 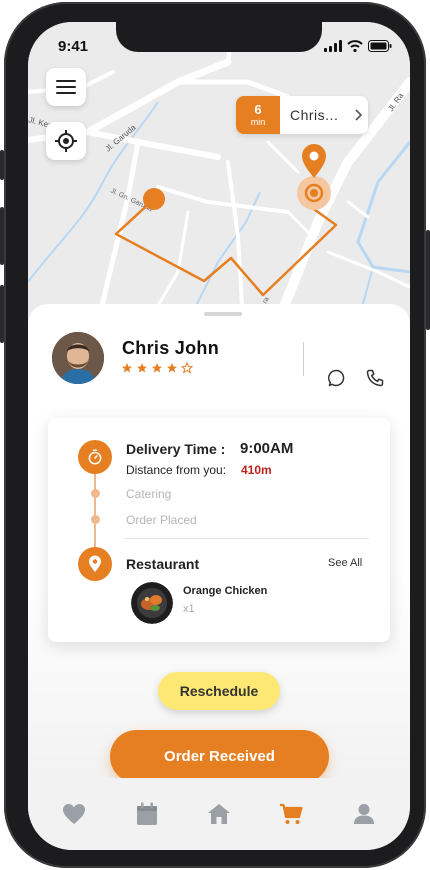 What do you see at coordinates (258, 109) in the screenshot?
I see `eta-value: 6` at bounding box center [258, 109].